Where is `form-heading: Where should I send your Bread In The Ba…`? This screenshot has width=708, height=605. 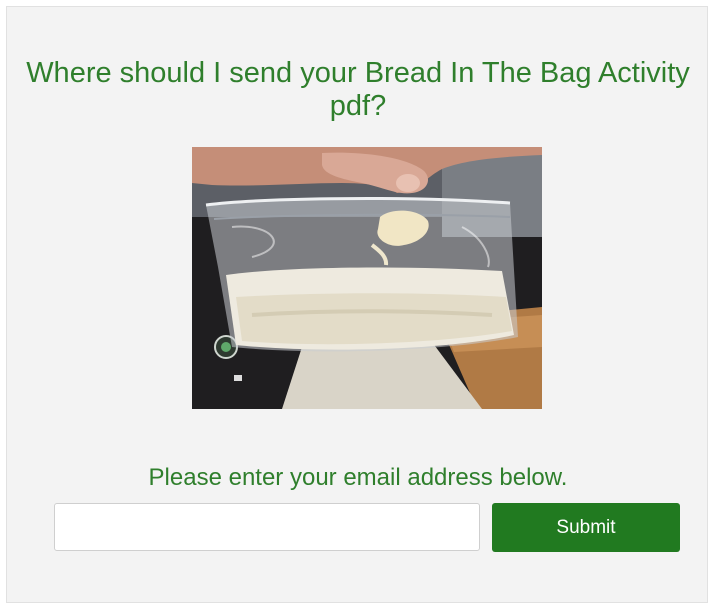
form-heading: Where should I send your Bread In The Ba… is located at coordinates (358, 89).